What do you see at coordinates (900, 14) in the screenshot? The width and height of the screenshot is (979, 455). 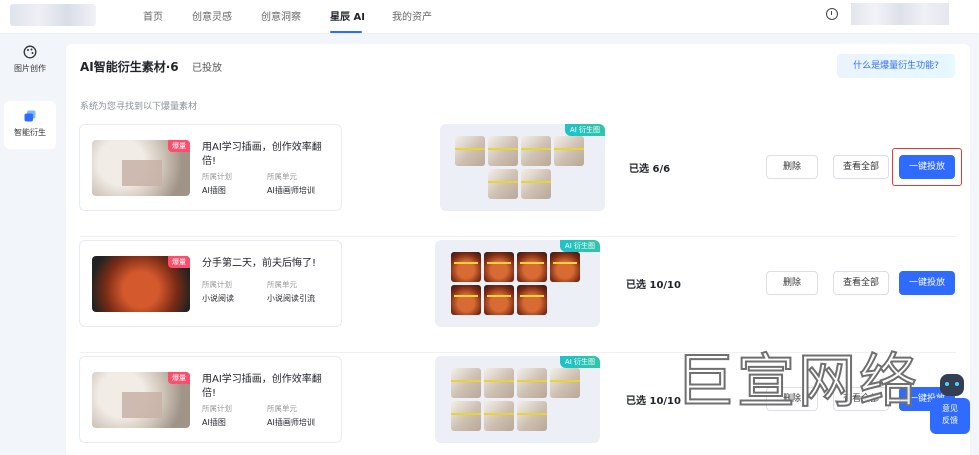 I see `user-account` at bounding box center [900, 14].